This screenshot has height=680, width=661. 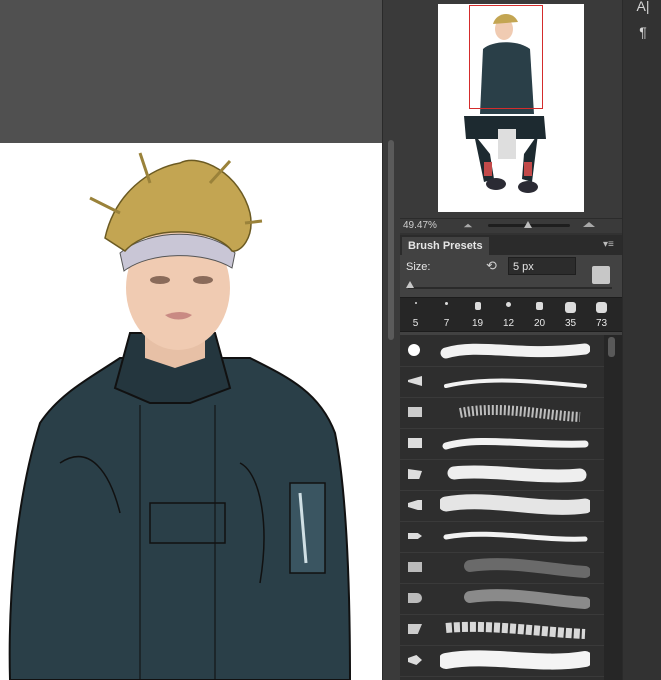 I want to click on size-label: Size:, so click(x=418, y=267).